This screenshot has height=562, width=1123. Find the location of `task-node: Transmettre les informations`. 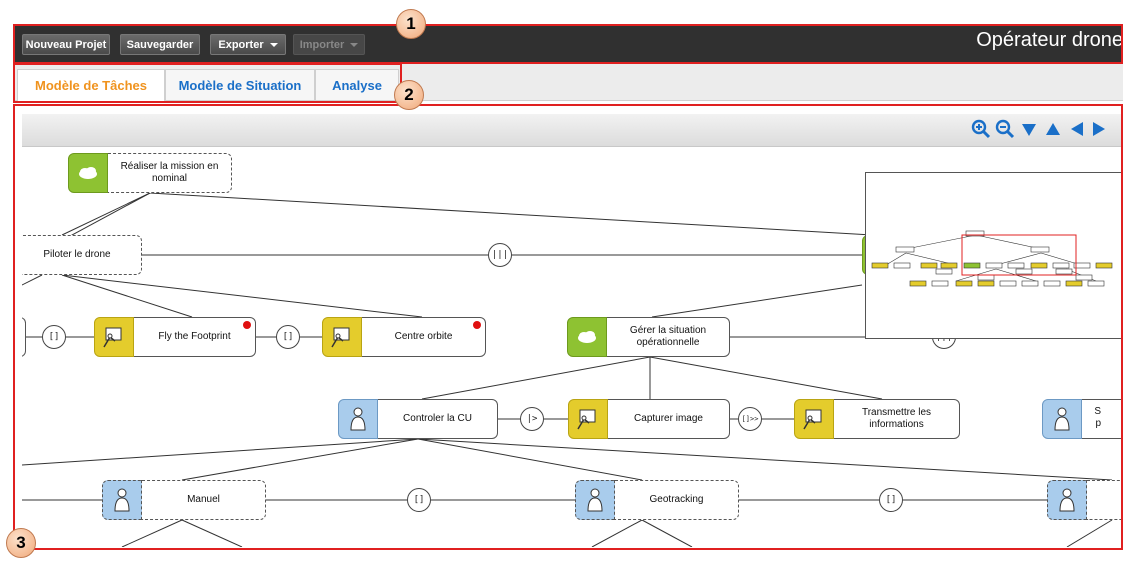

task-node: Transmettre les informations is located at coordinates (877, 419).